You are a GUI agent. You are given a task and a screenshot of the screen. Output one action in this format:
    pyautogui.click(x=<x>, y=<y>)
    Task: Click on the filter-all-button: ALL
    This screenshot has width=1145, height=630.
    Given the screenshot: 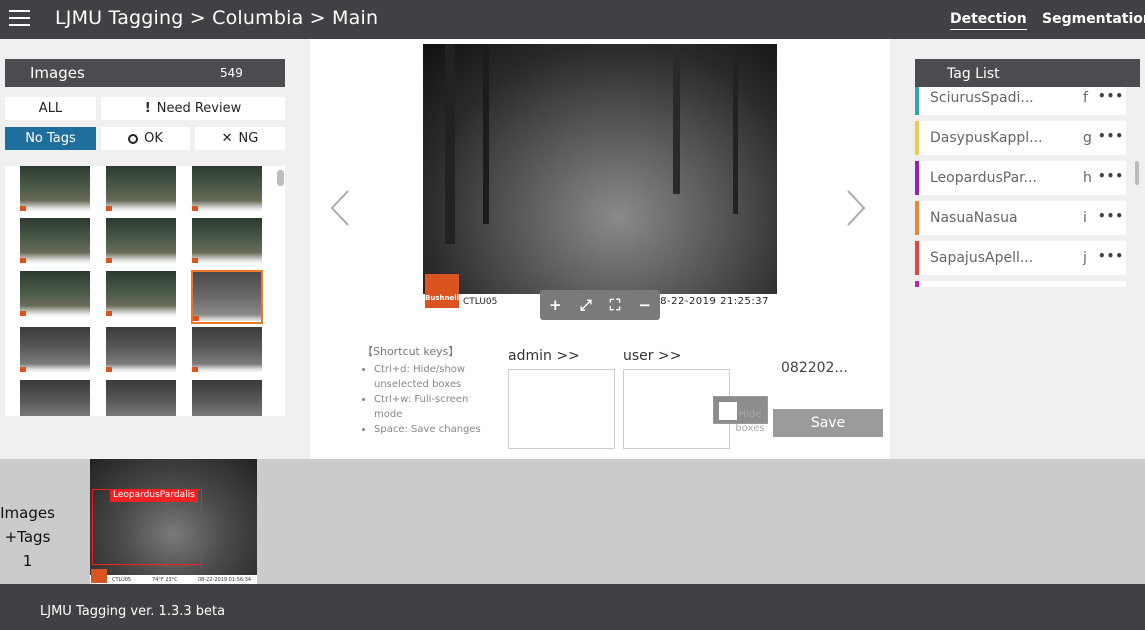 What is the action you would take?
    pyautogui.click(x=50, y=108)
    